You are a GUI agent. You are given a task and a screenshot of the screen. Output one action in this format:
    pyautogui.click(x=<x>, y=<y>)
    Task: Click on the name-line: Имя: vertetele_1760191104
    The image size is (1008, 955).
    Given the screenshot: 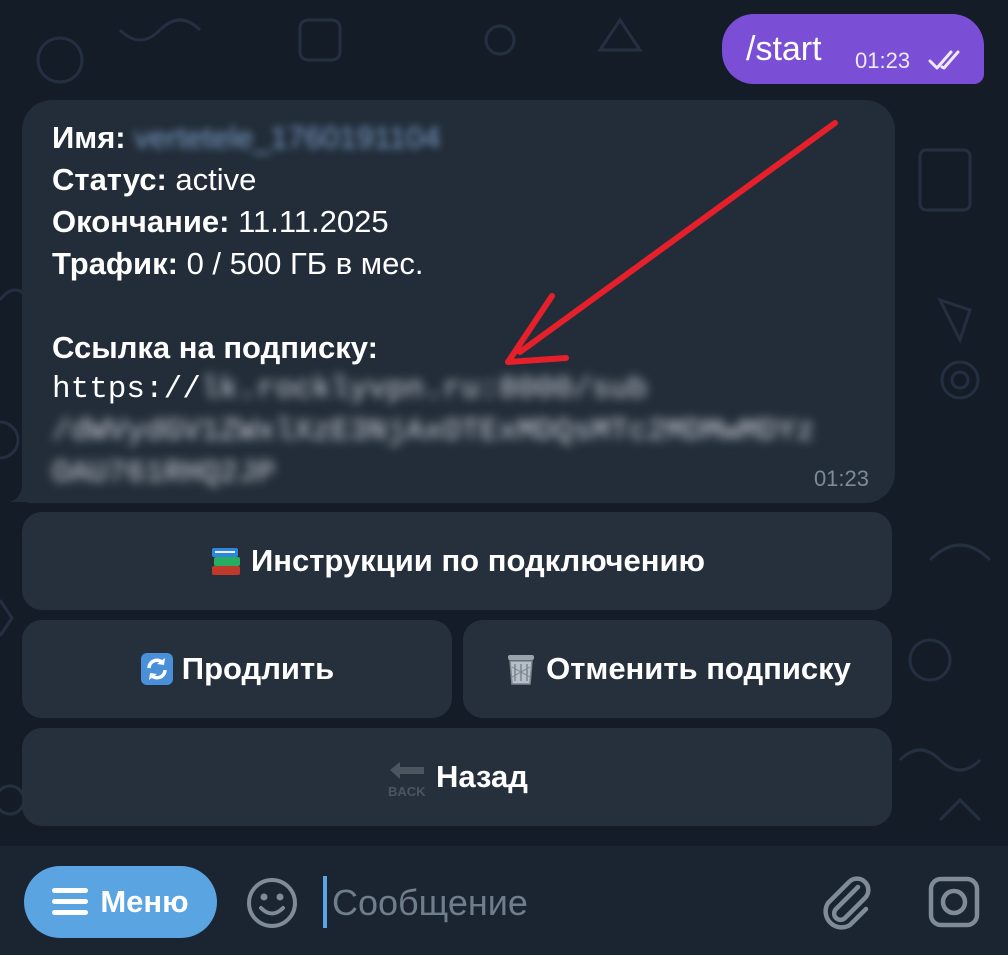 What is the action you would take?
    pyautogui.click(x=246, y=138)
    